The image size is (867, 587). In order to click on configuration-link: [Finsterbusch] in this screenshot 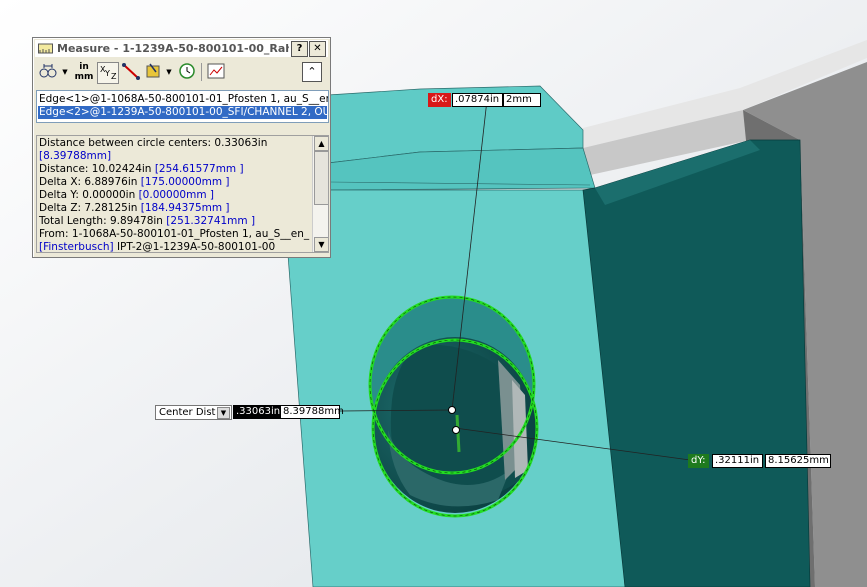, I will do `click(76, 246)`.